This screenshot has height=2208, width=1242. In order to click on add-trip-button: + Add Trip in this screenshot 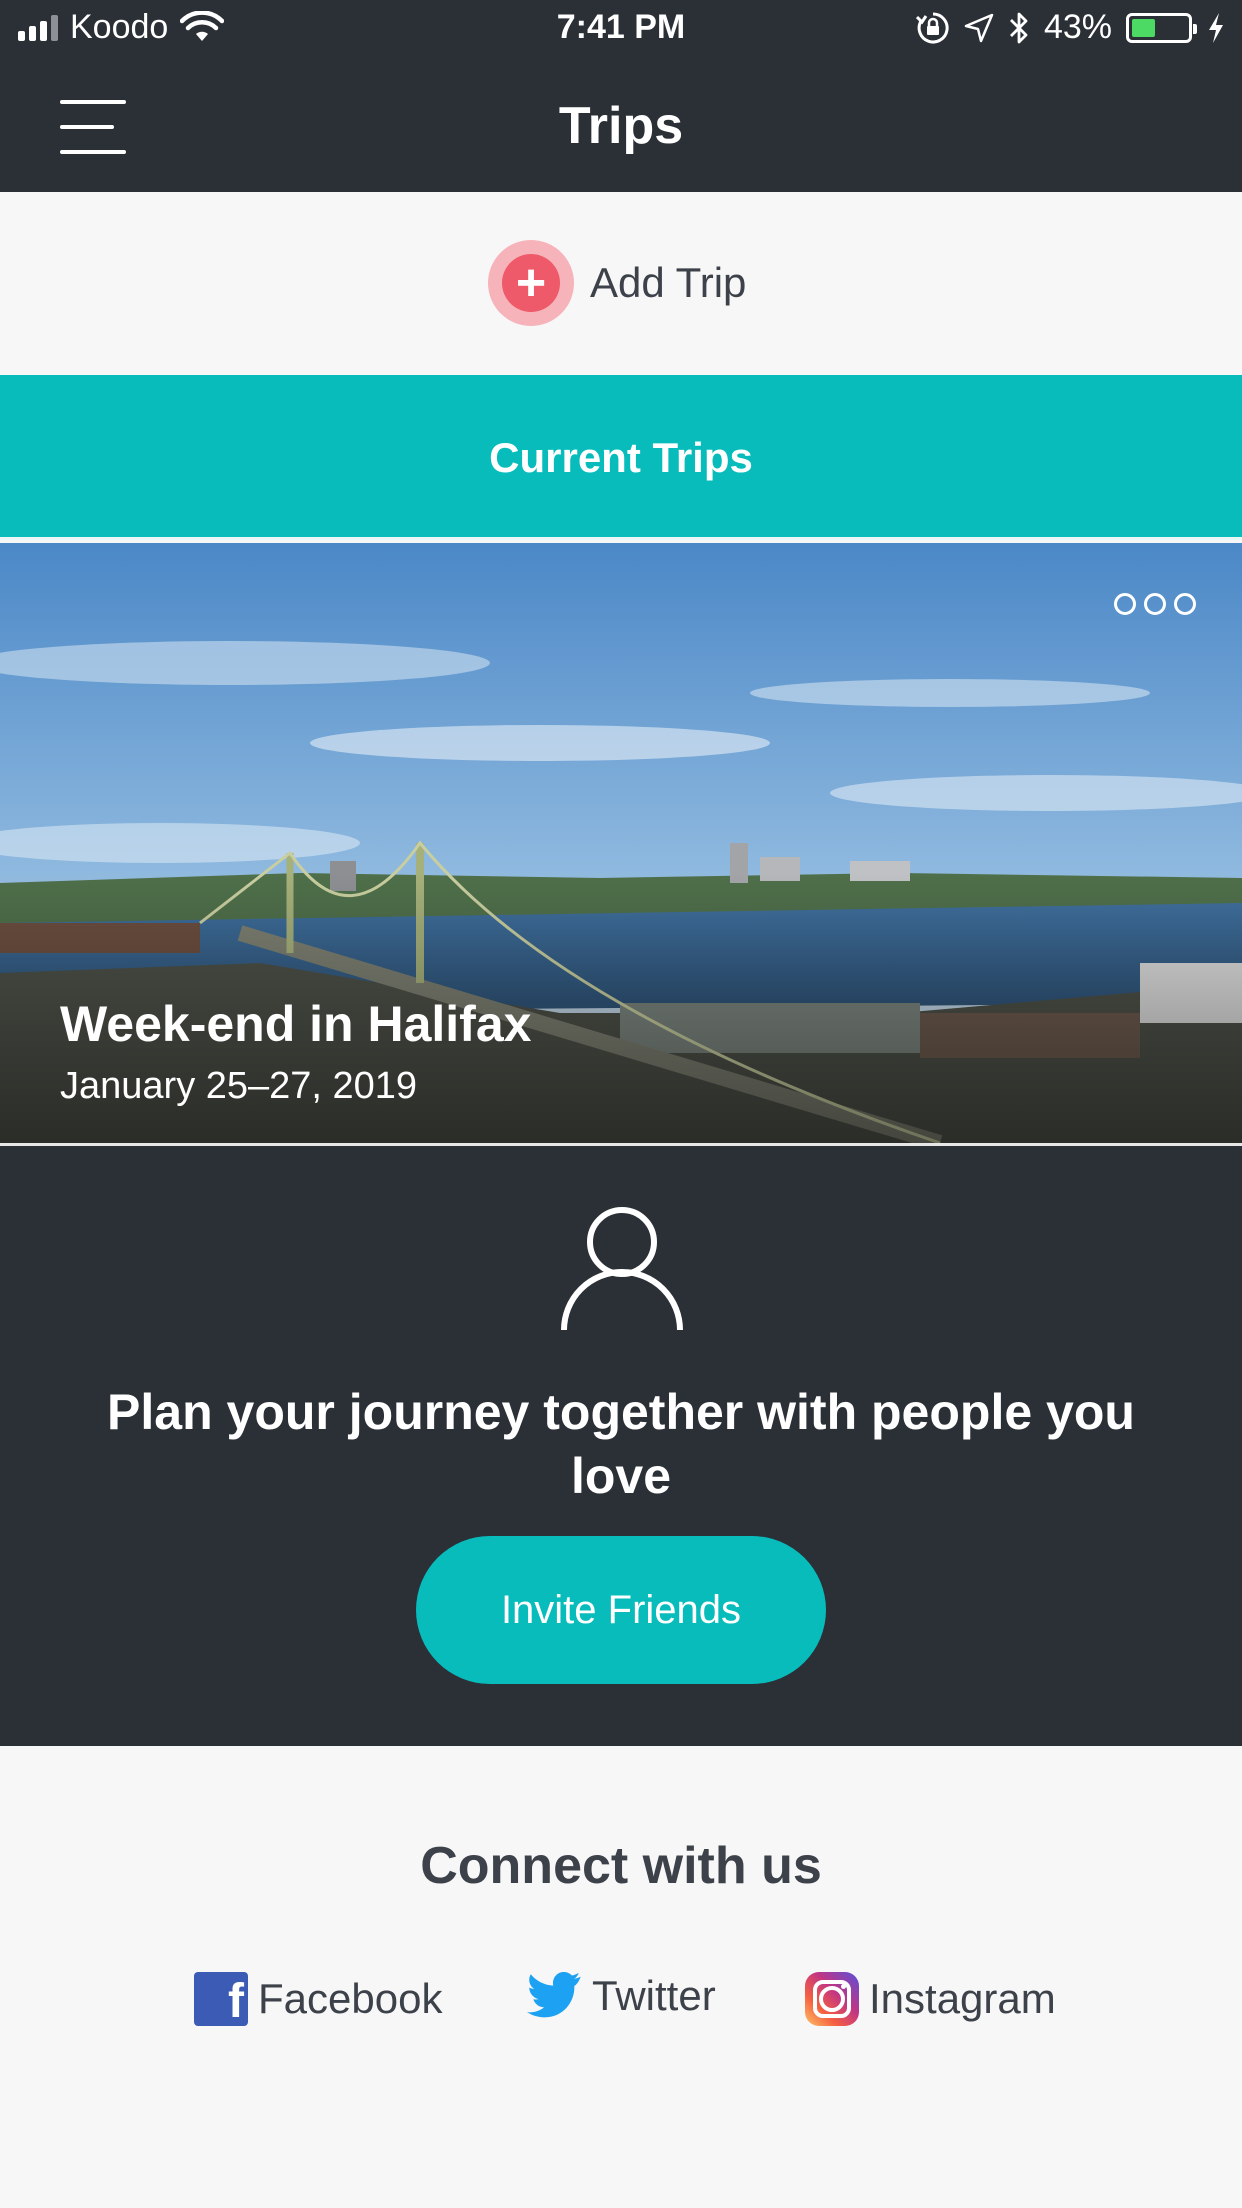, I will do `click(617, 283)`.